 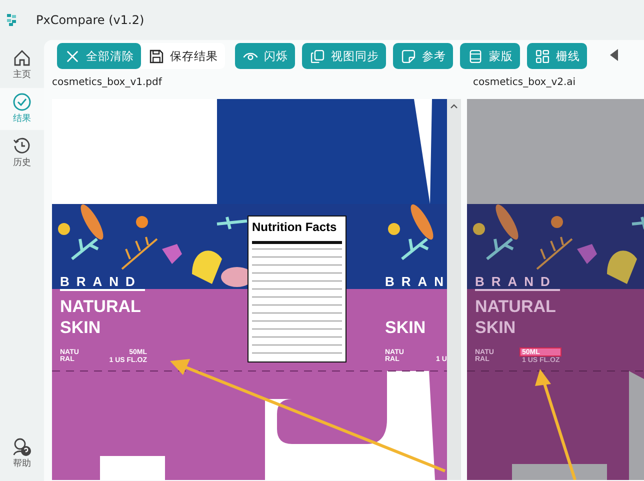 I want to click on toolbar-button: 栅线, so click(x=557, y=56).